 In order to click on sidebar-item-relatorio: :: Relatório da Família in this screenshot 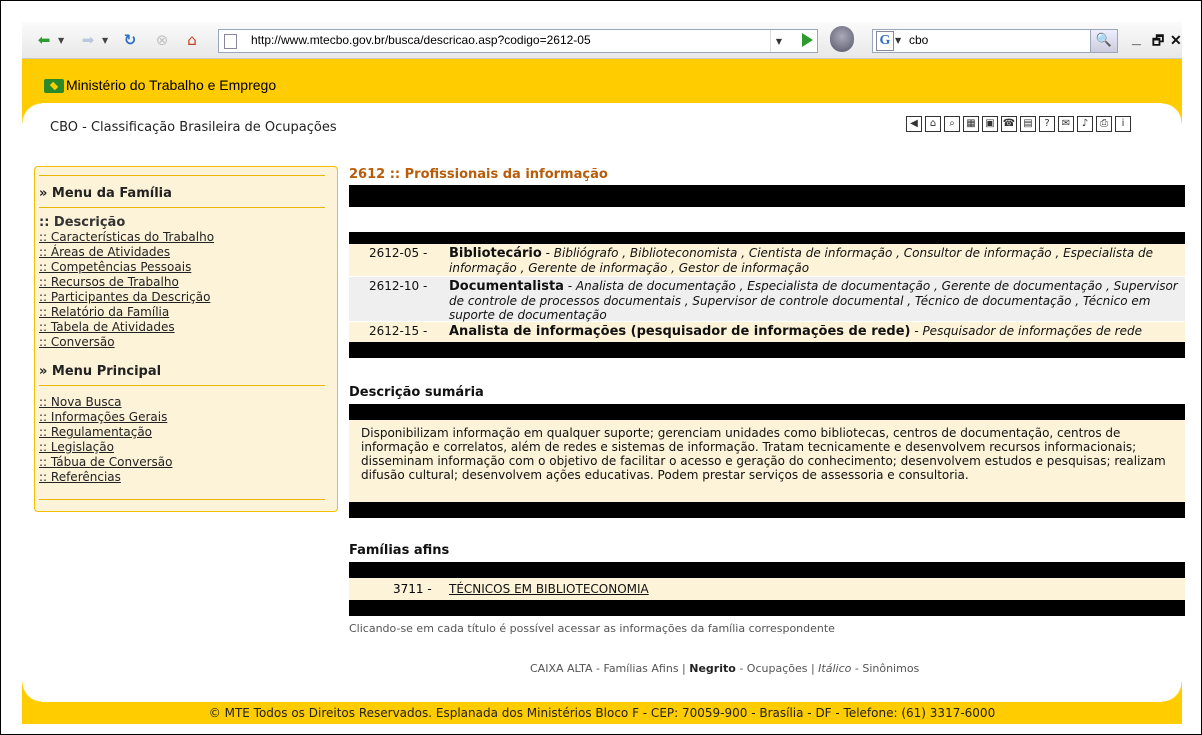, I will do `click(104, 312)`.